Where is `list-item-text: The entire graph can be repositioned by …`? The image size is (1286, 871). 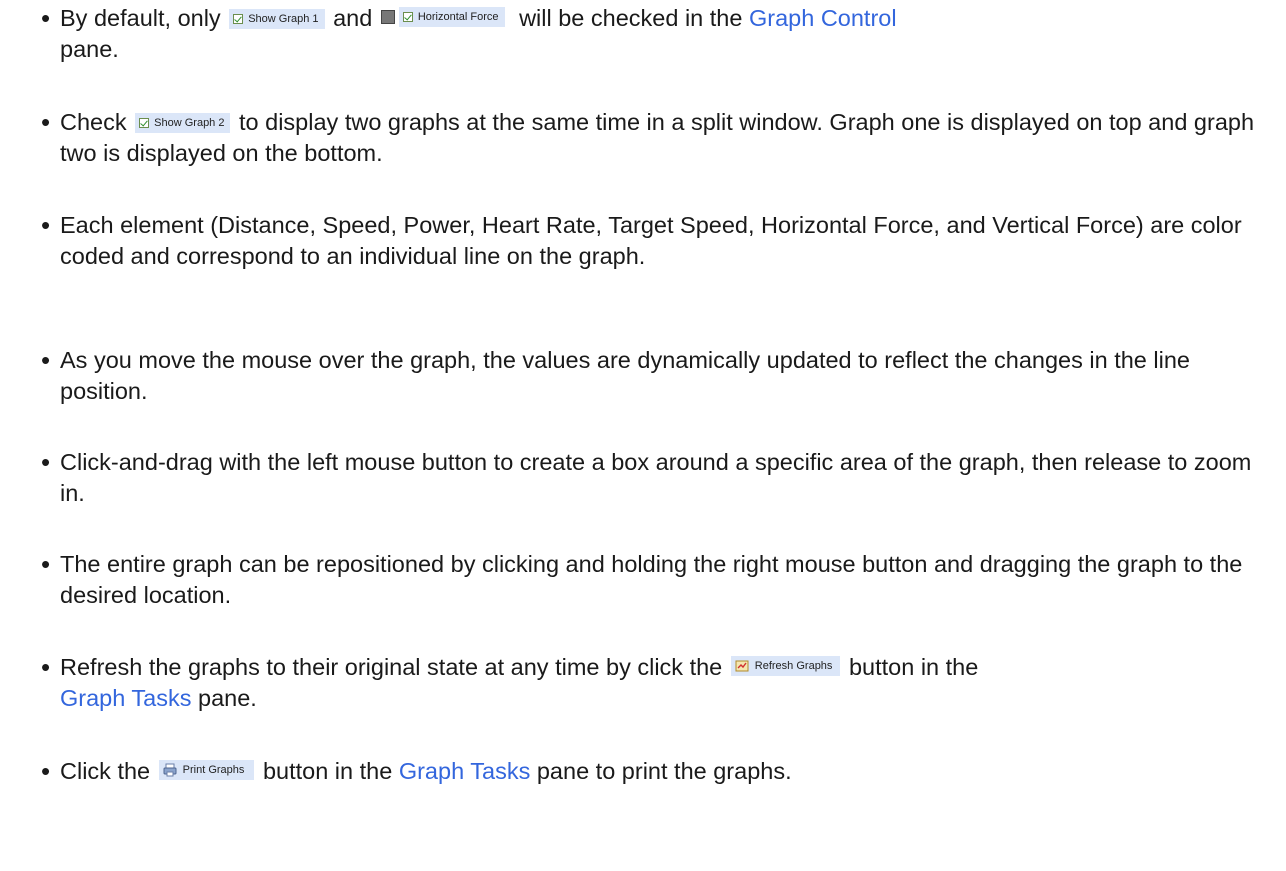
list-item-text: The entire graph can be repositioned by … is located at coordinates (651, 579).